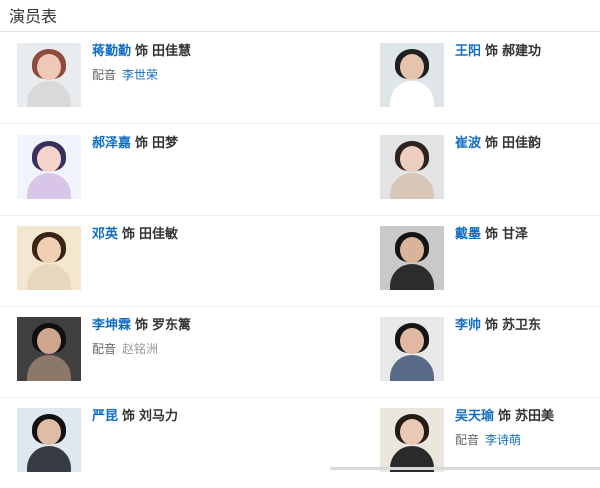 Image resolution: width=600 pixels, height=488 pixels. I want to click on actor-name-link: 郝泽嘉, so click(111, 143).